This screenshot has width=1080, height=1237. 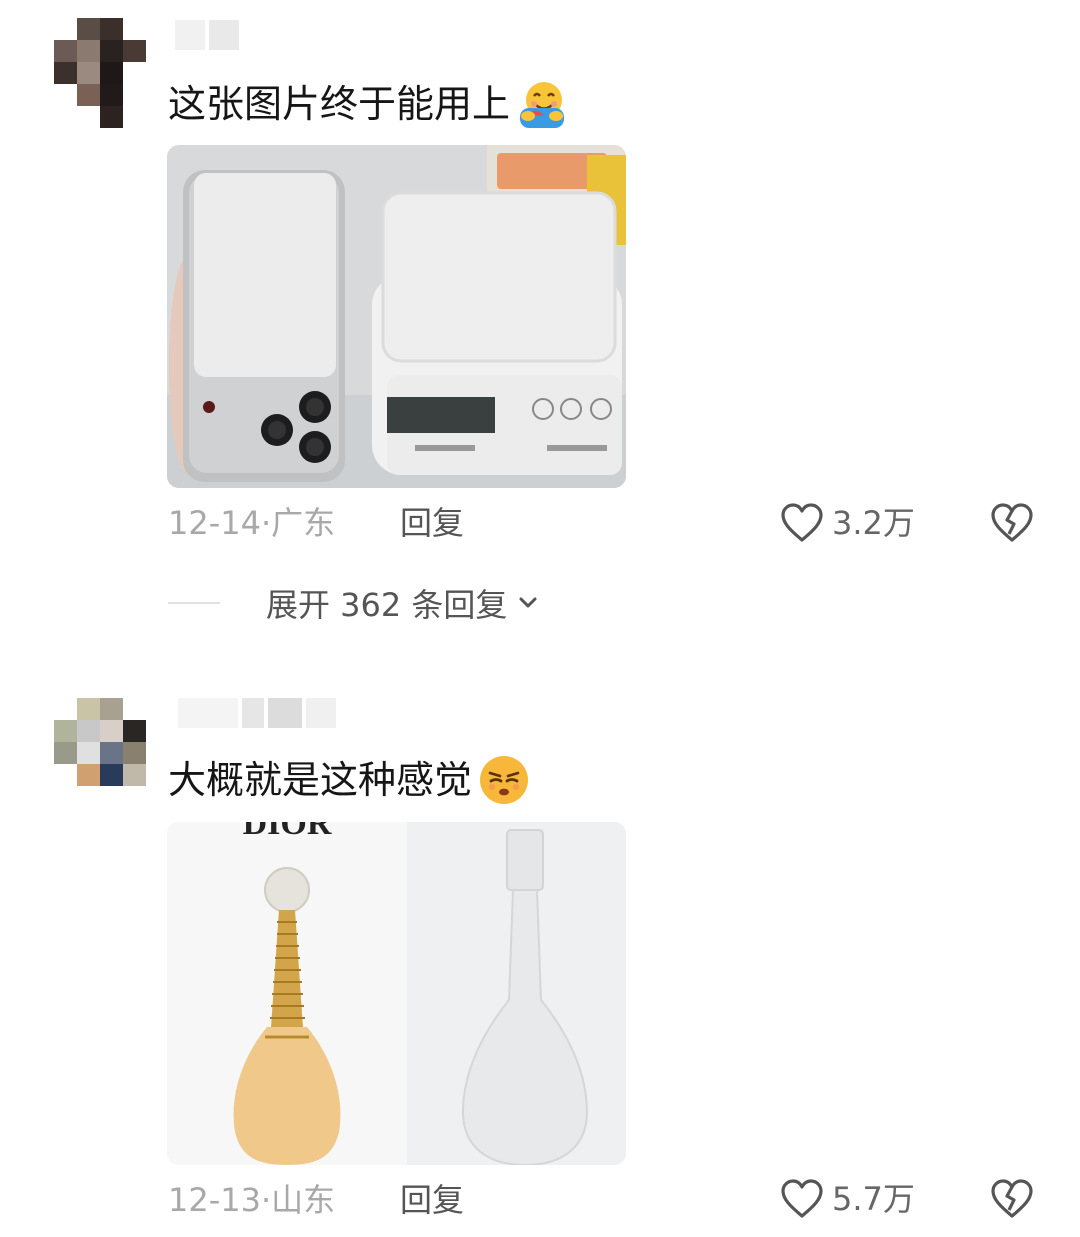 I want to click on expand-replies-label: 展开 362 条回复, so click(x=387, y=605).